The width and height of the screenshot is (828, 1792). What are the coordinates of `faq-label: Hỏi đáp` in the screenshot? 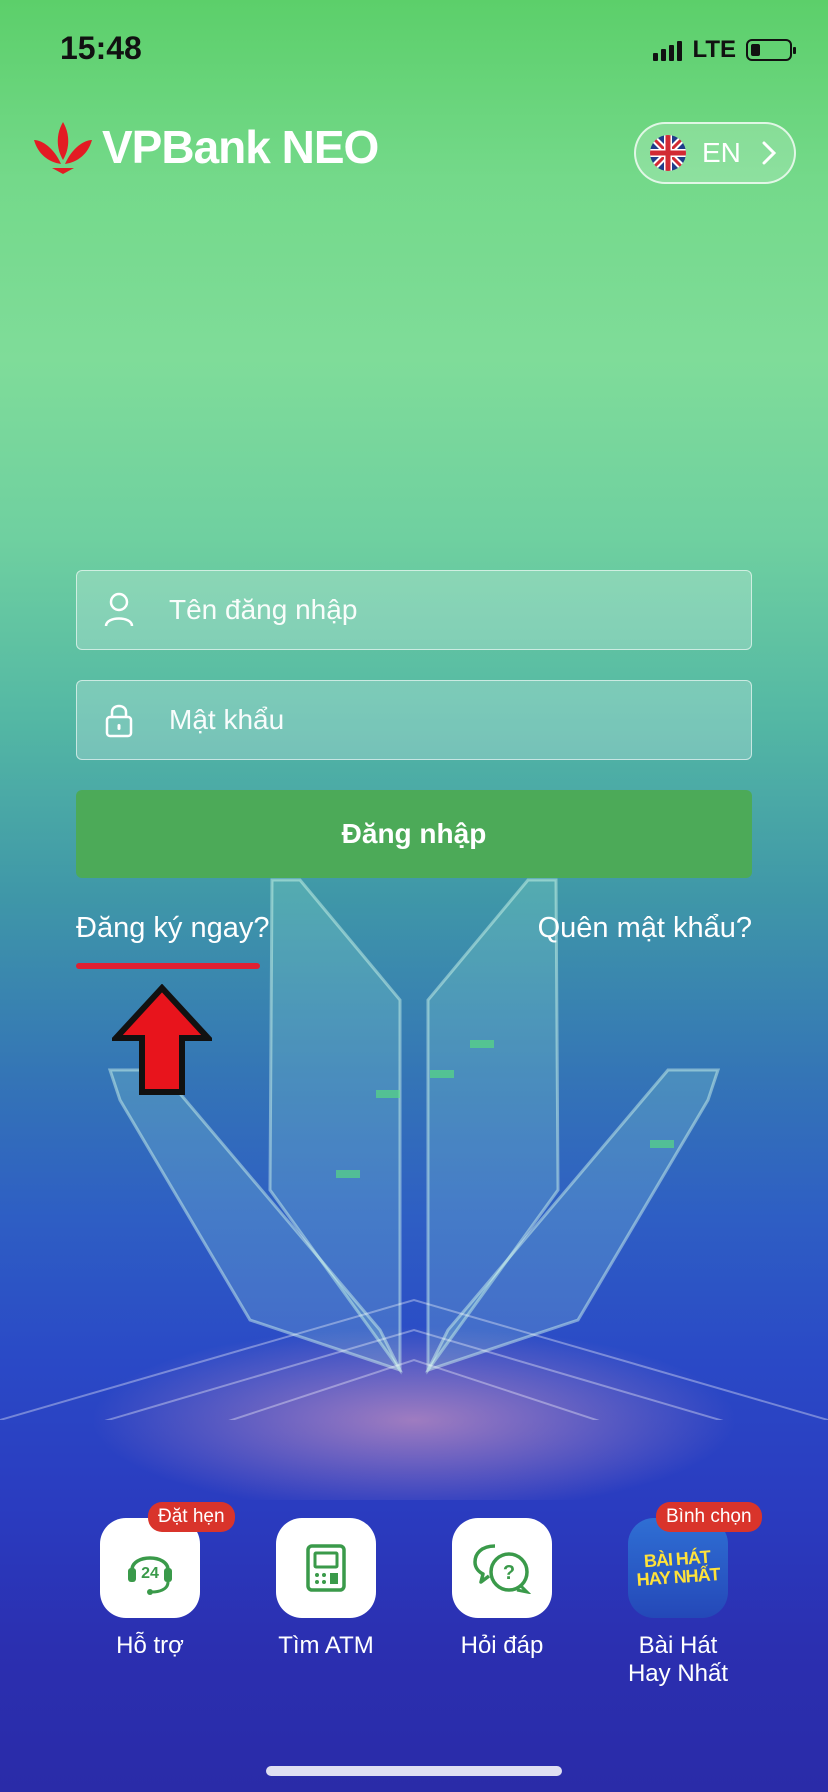 It's located at (502, 1645).